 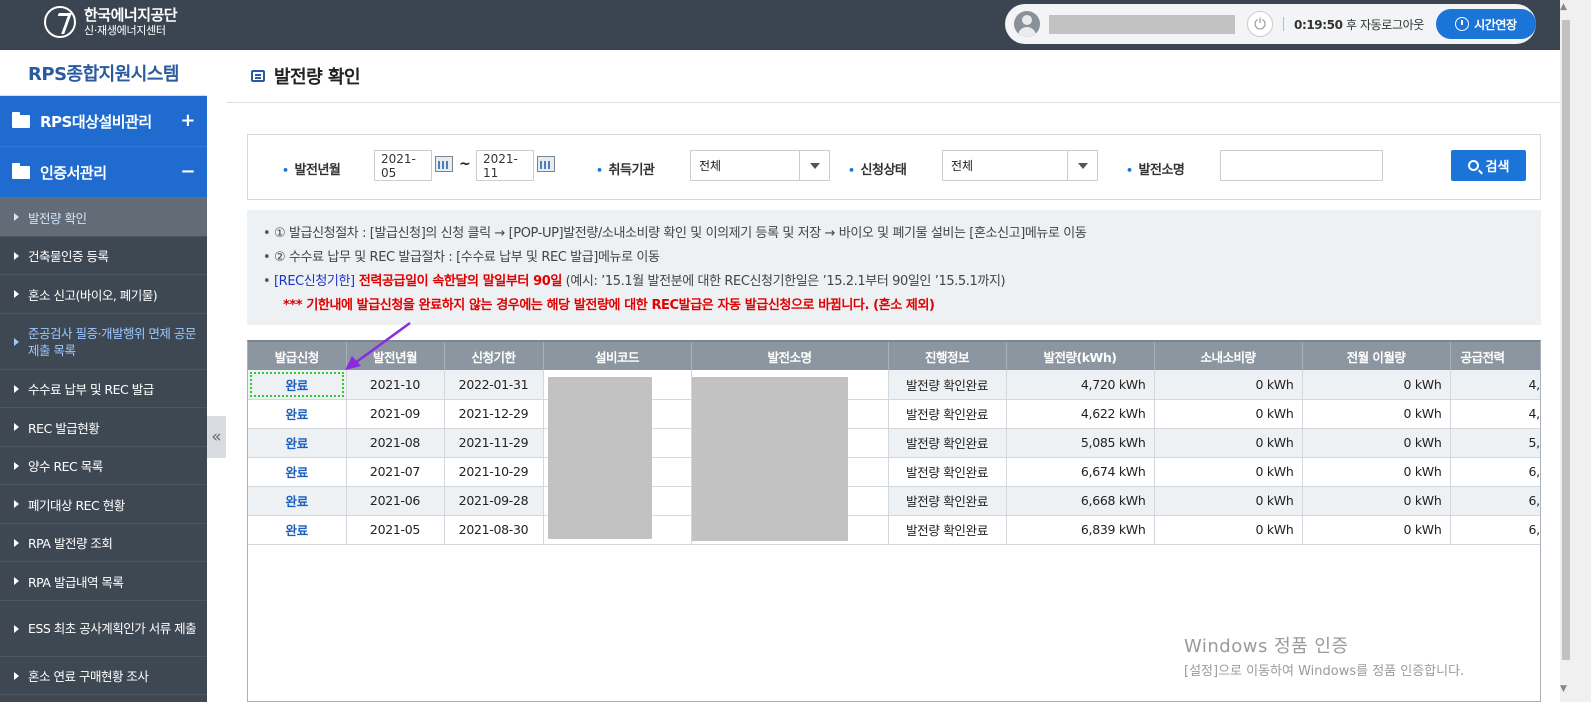 I want to click on notice-deadline-tag: [REC신청기한], so click(x=314, y=281).